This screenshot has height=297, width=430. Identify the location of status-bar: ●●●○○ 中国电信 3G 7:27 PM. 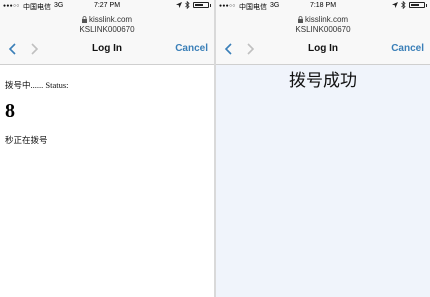
(107, 6).